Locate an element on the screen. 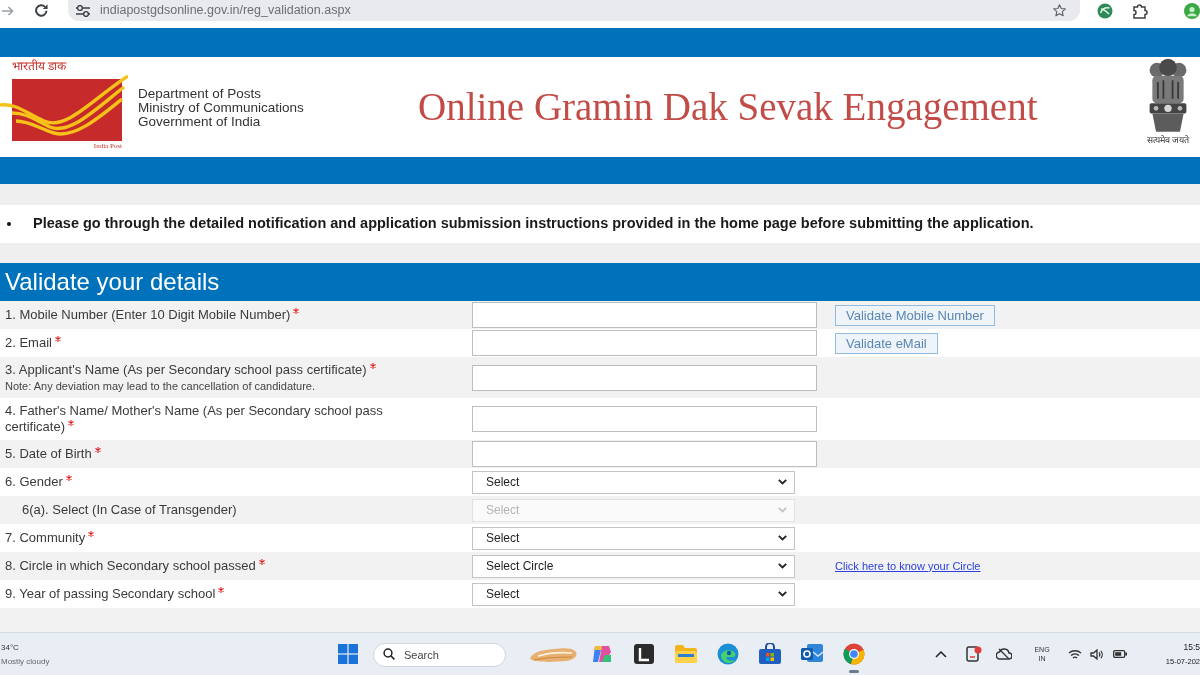 This screenshot has width=1200, height=675. reload-icon is located at coordinates (41, 10).